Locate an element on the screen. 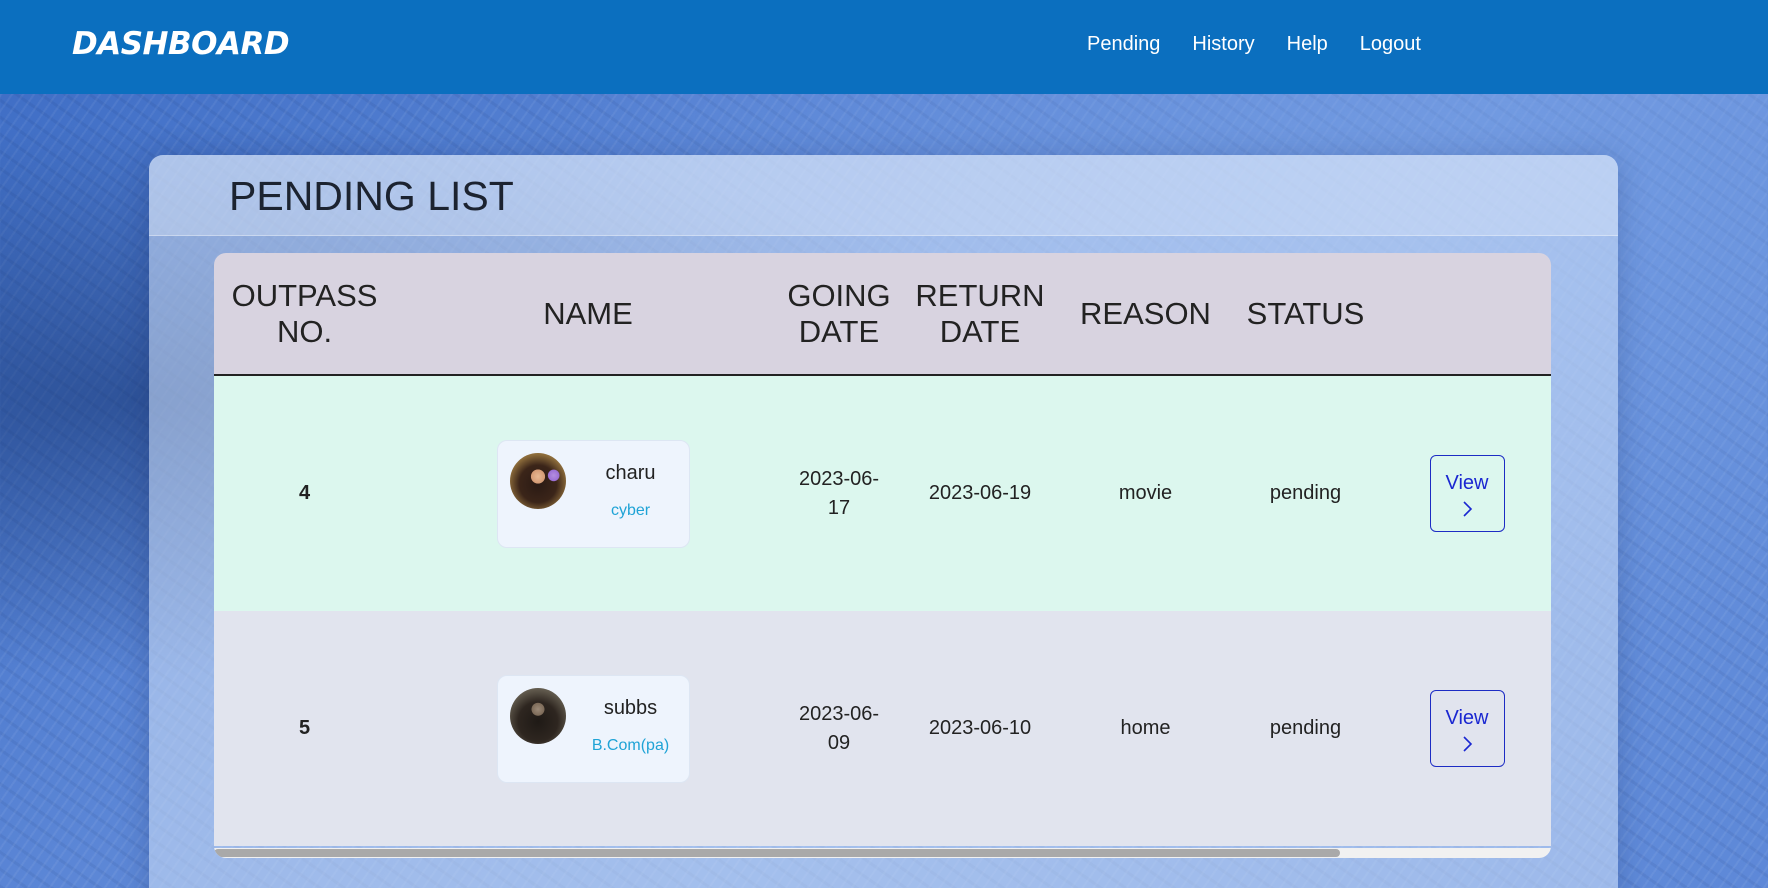 This screenshot has width=1768, height=888. header-status: STATUS is located at coordinates (1305, 313).